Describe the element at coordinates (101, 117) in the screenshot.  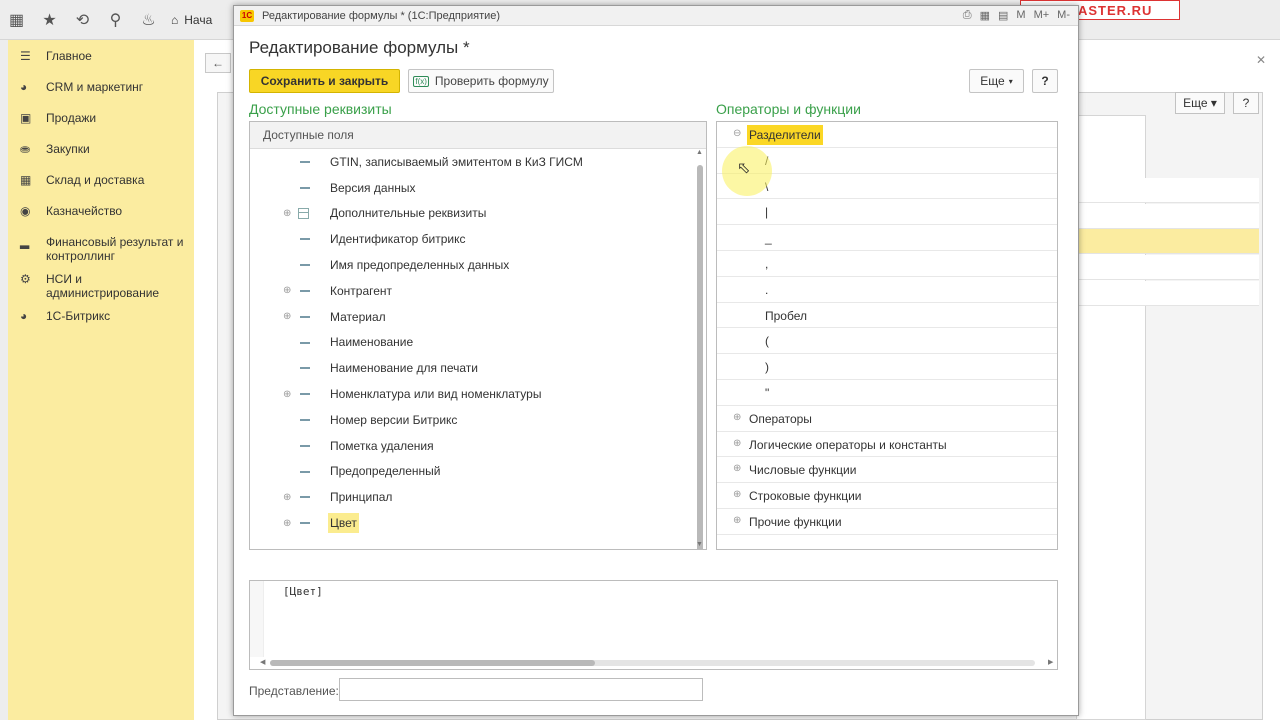
I see `sidebar-item-sales: ▣ Продажи` at that location.